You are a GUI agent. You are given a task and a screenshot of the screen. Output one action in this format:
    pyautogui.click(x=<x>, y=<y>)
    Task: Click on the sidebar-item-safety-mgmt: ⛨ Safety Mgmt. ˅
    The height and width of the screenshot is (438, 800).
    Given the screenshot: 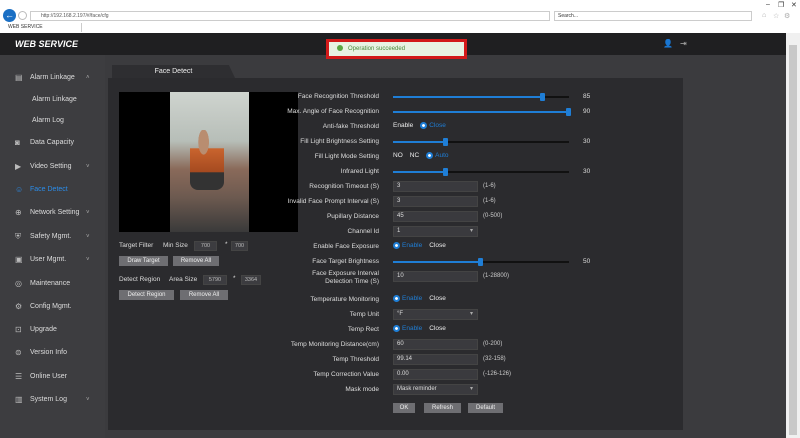 What is the action you would take?
    pyautogui.click(x=52, y=237)
    